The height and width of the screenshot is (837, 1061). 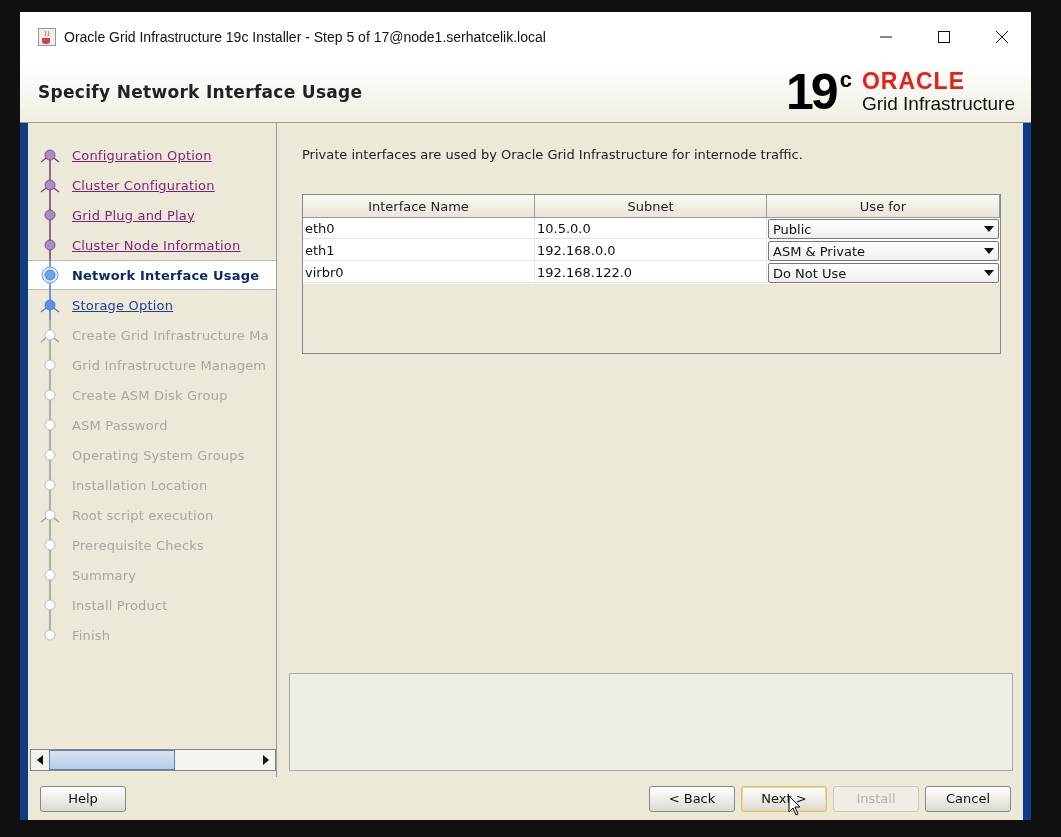 What do you see at coordinates (651, 250) in the screenshot?
I see `table-cell: 192.168.0.0` at bounding box center [651, 250].